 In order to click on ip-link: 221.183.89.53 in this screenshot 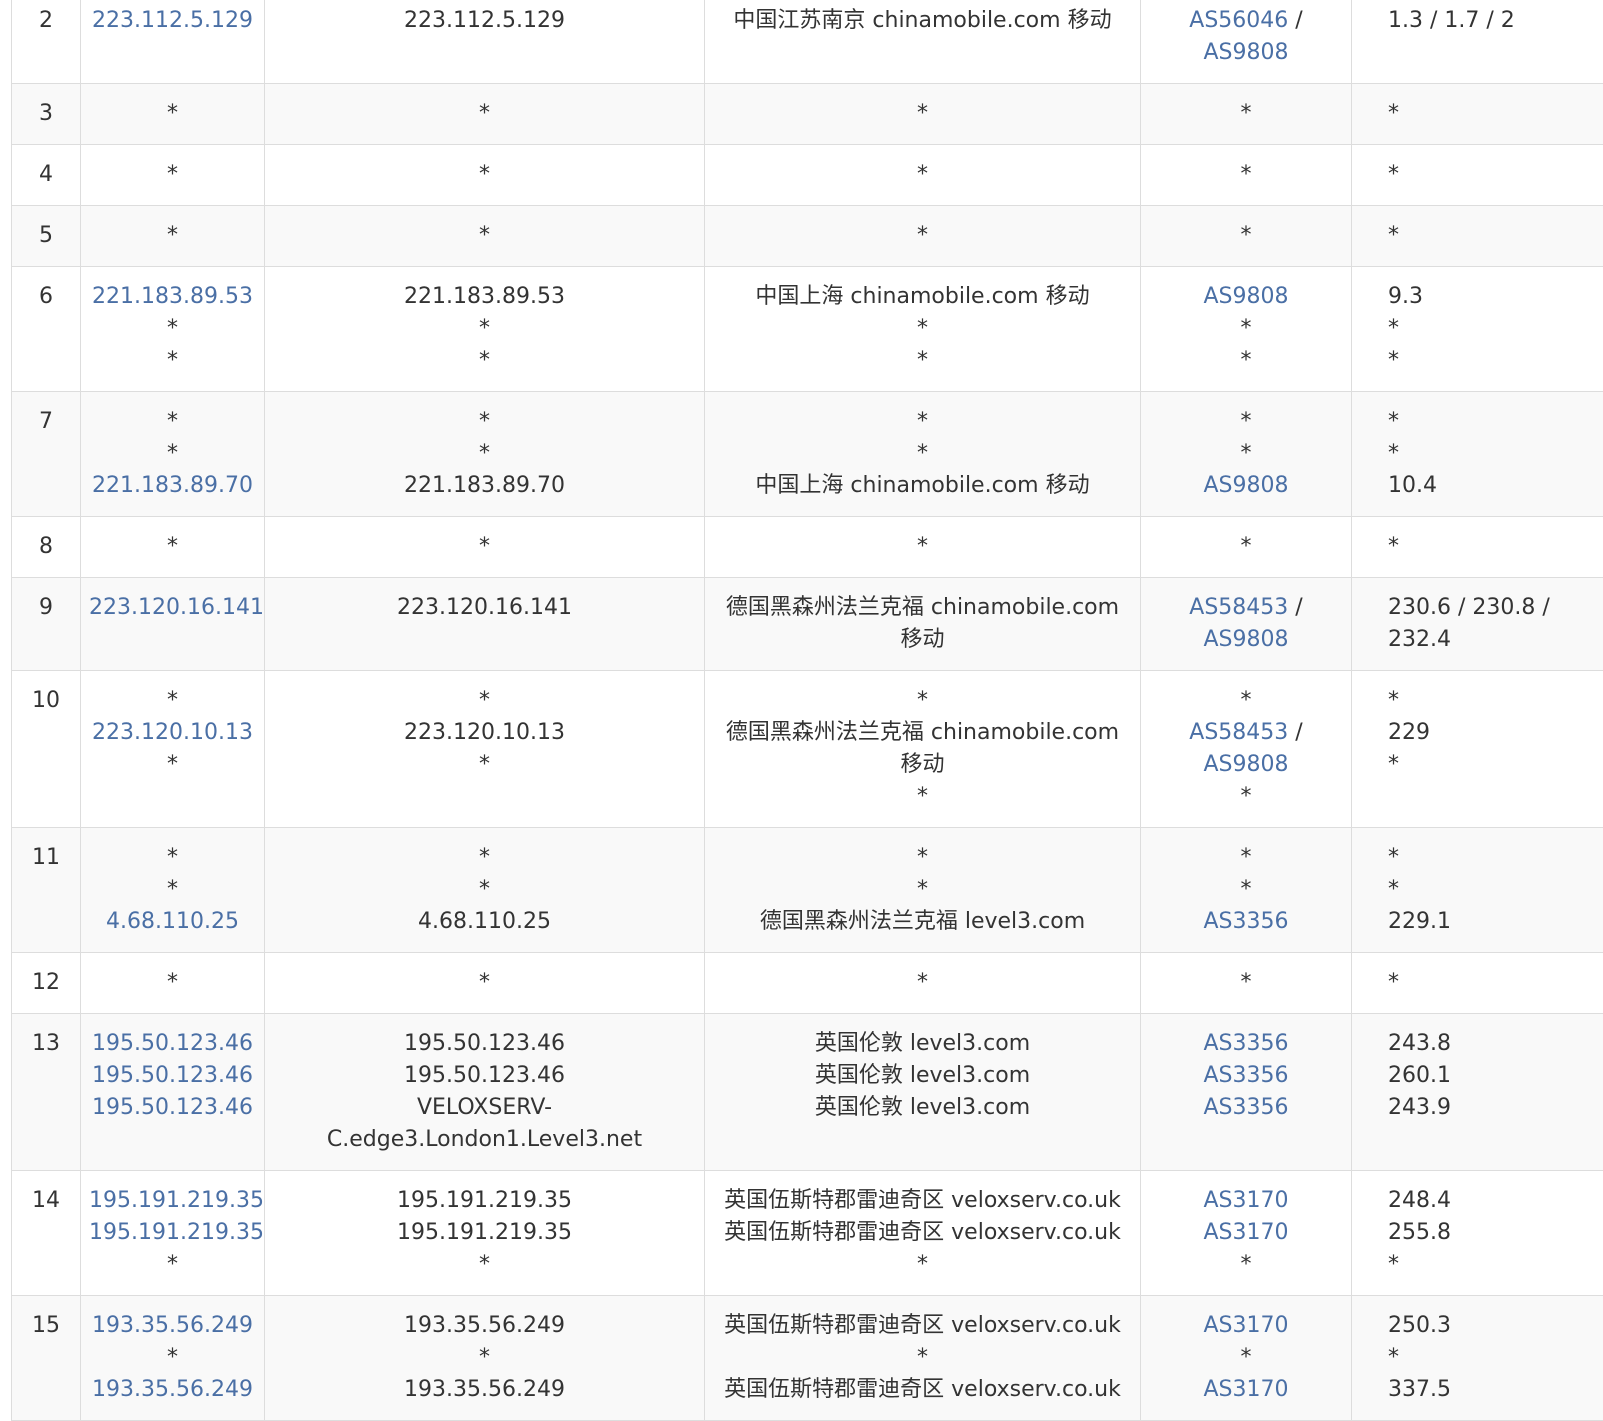, I will do `click(172, 297)`.